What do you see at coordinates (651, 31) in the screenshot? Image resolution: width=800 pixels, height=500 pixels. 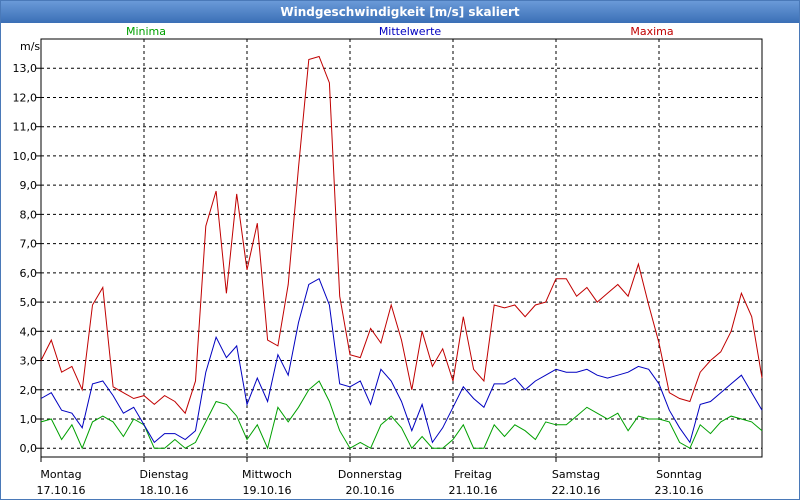 I see `legend-entry-maxima: Maxima` at bounding box center [651, 31].